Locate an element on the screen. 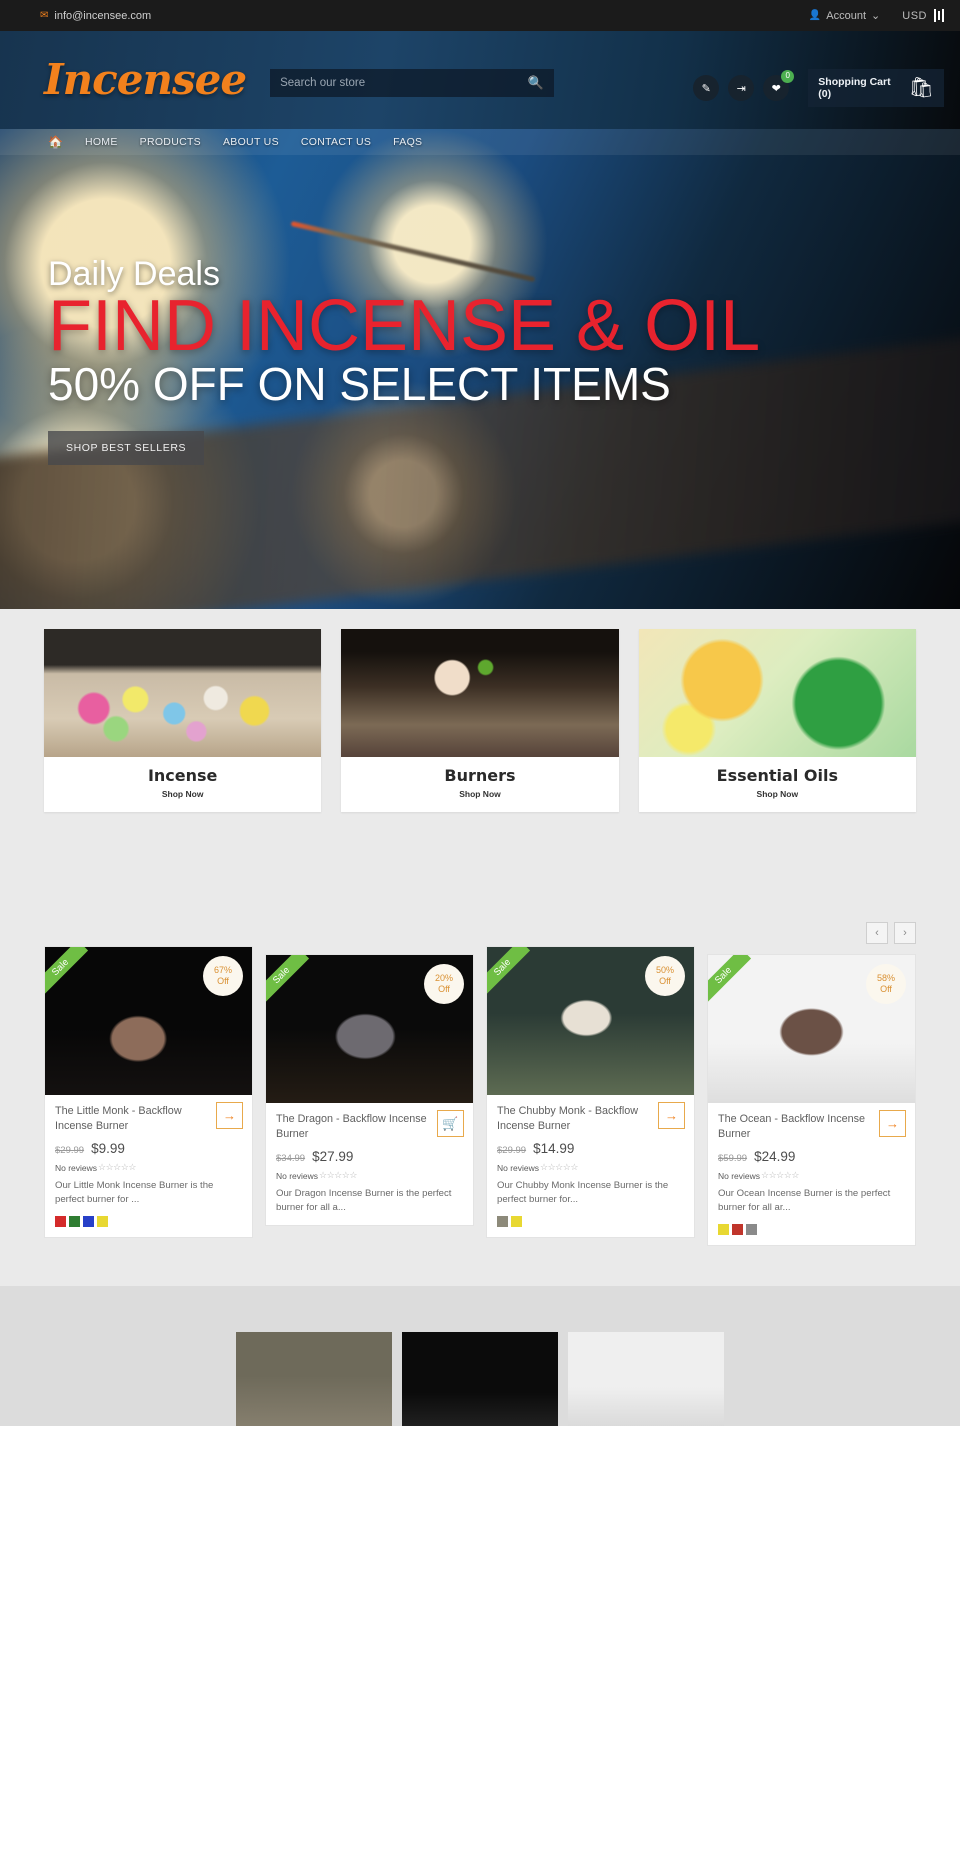  discount-badge: 20% Off is located at coordinates (444, 984).